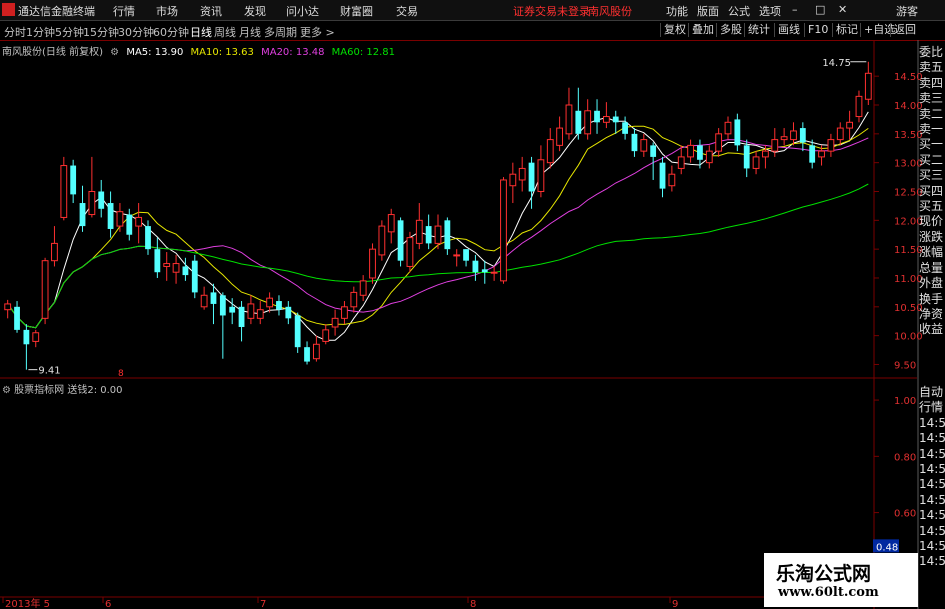 This screenshot has height=609, width=945. What do you see at coordinates (6, 390) in the screenshot?
I see `indicator-settings-icon: ⚙` at bounding box center [6, 390].